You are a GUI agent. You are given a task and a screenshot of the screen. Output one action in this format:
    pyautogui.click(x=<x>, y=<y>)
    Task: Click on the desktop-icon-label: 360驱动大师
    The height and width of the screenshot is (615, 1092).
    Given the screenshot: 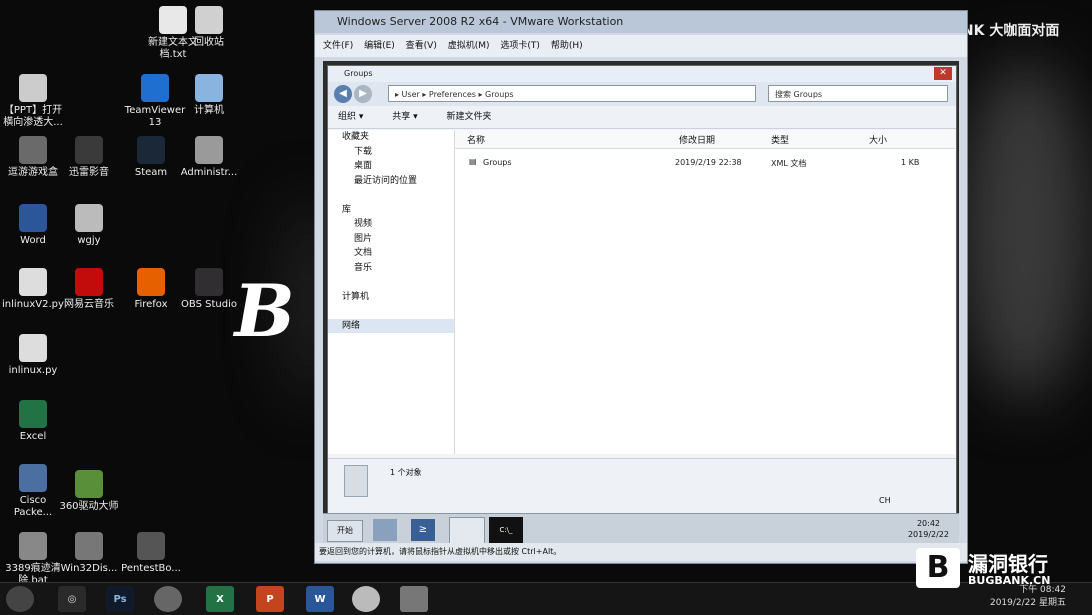 What is the action you would take?
    pyautogui.click(x=89, y=506)
    